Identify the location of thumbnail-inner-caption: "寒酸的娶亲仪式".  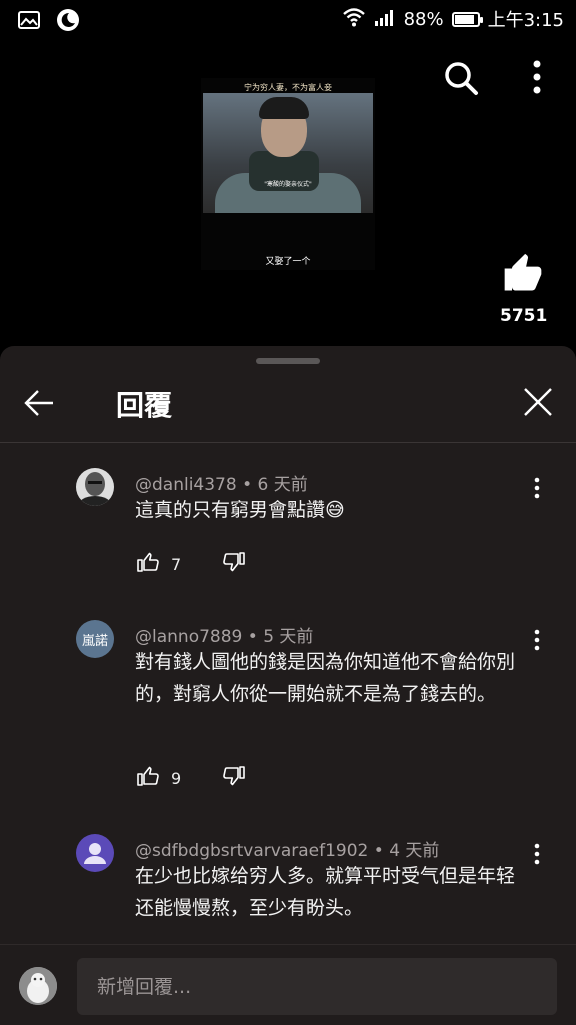
(288, 184).